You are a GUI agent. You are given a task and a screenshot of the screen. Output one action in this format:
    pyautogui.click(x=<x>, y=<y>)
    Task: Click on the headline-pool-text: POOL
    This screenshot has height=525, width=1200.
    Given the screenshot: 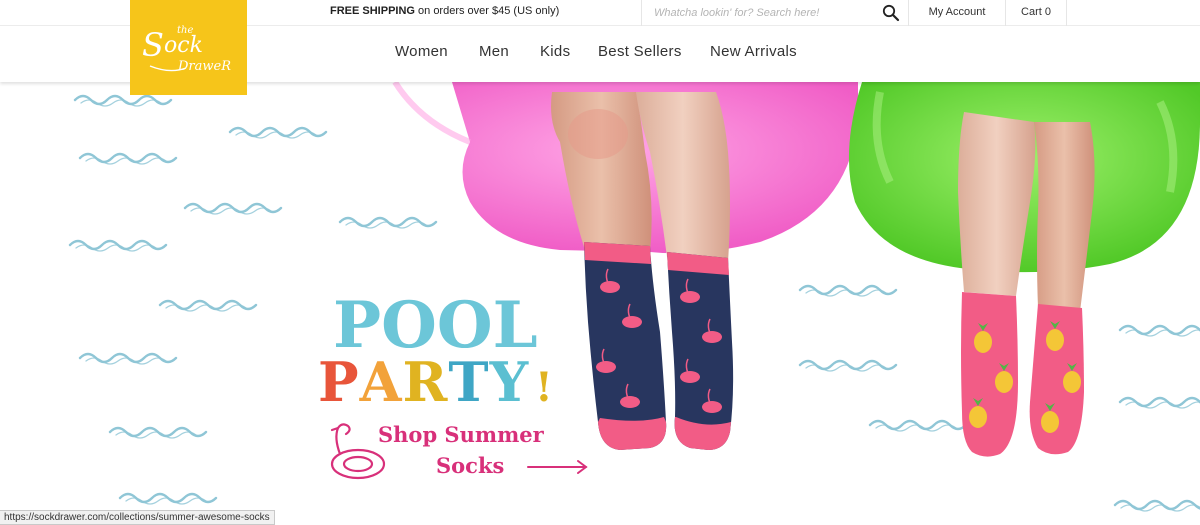 What is the action you would take?
    pyautogui.click(x=435, y=322)
    